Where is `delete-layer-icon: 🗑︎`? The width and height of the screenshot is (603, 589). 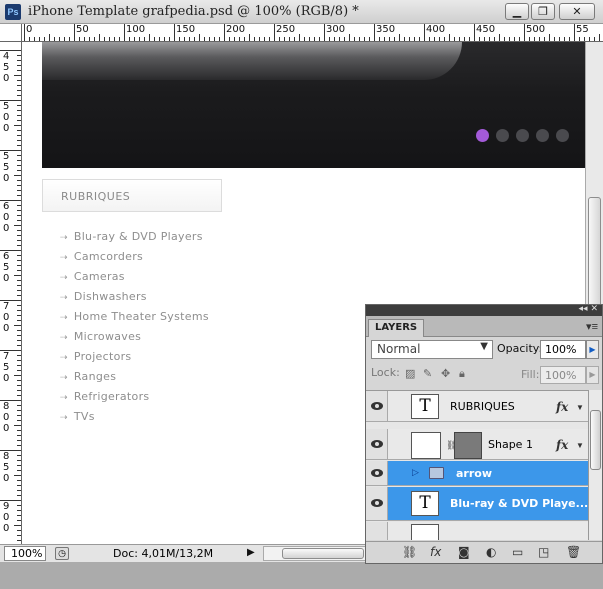
delete-layer-icon: 🗑︎ is located at coordinates (573, 552).